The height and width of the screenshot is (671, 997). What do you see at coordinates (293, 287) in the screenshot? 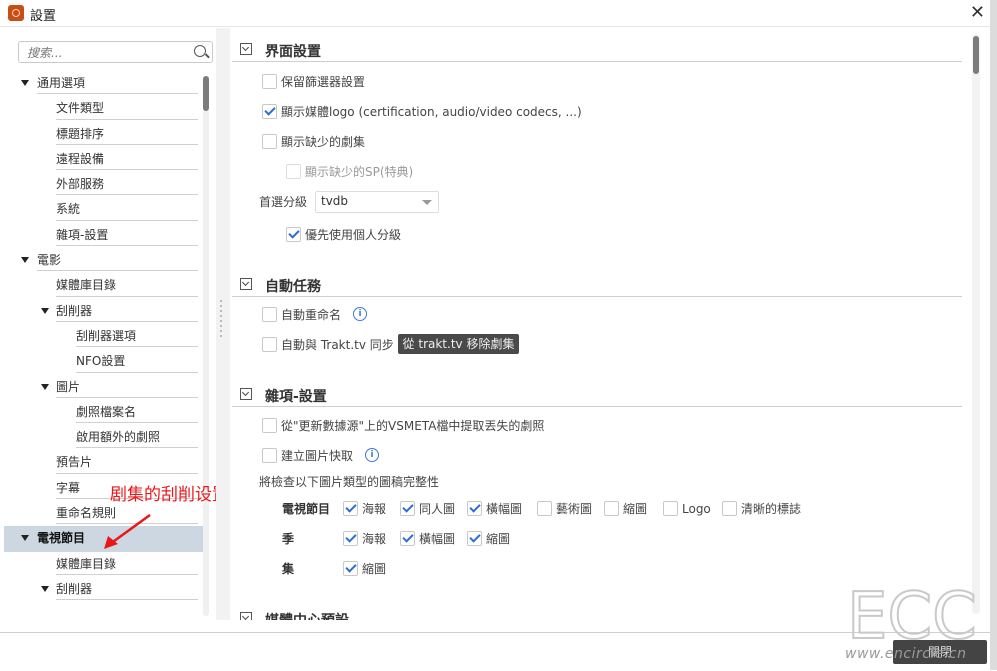
I see `section-title: 自動任務` at bounding box center [293, 287].